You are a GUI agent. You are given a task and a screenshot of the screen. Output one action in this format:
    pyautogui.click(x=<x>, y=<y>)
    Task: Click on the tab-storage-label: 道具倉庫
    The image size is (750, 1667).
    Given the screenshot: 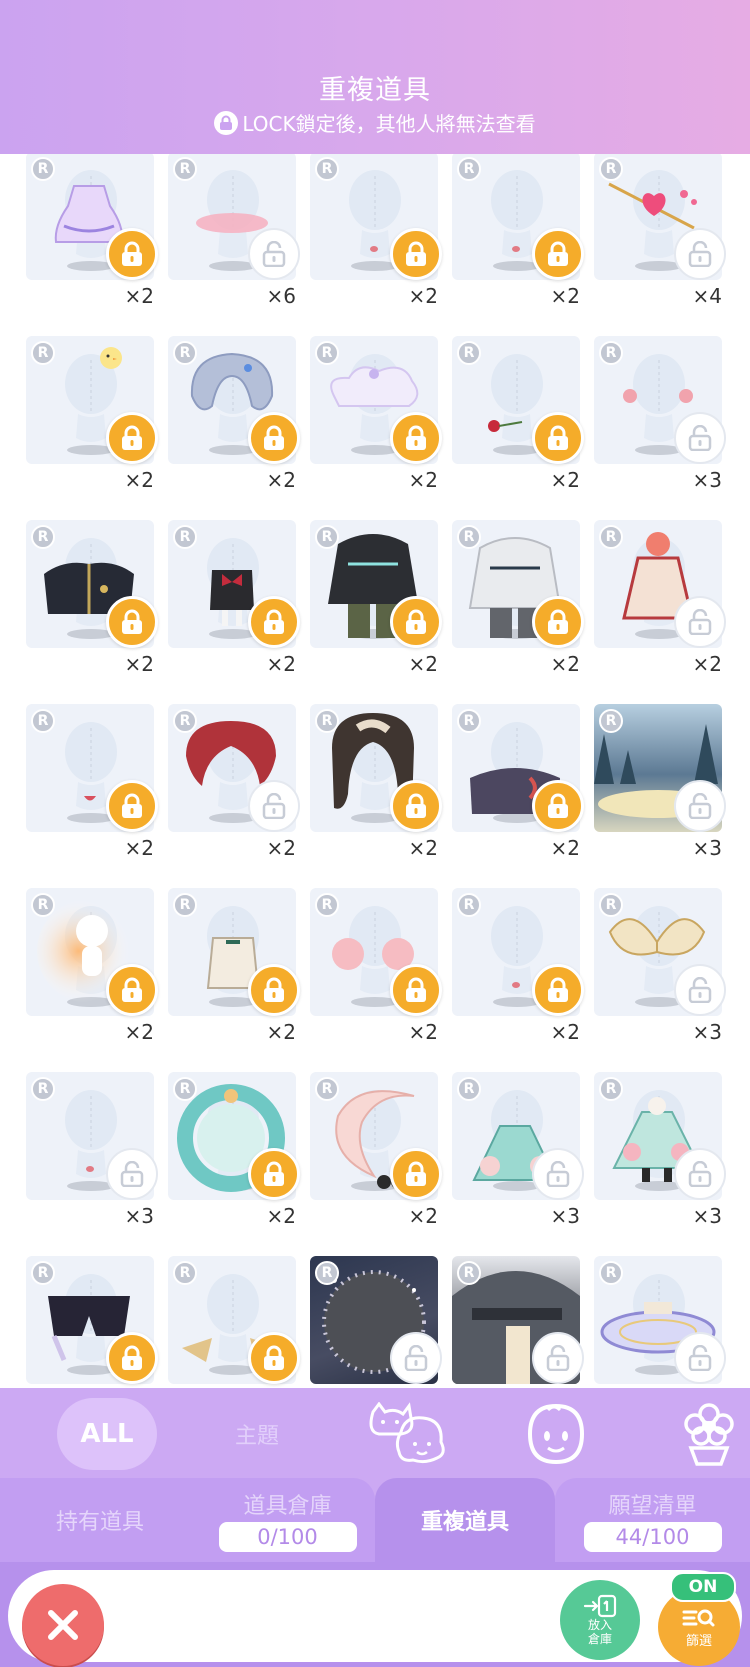 What is the action you would take?
    pyautogui.click(x=287, y=1506)
    